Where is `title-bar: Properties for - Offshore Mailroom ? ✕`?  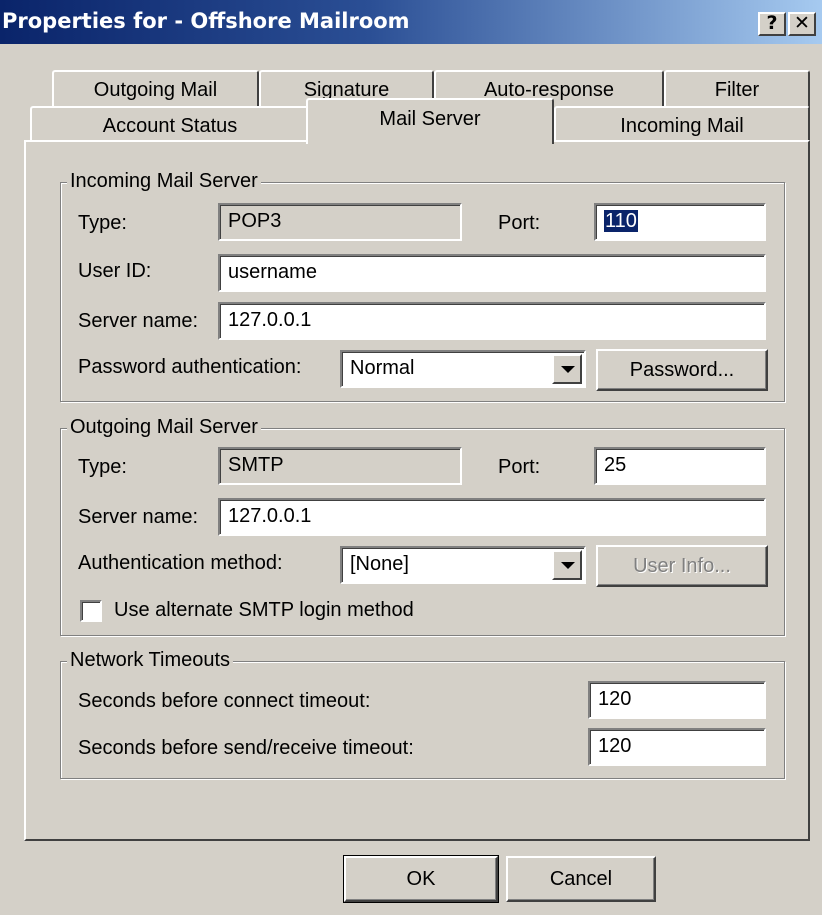
title-bar: Properties for - Offshore Mailroom ? ✕ is located at coordinates (411, 22).